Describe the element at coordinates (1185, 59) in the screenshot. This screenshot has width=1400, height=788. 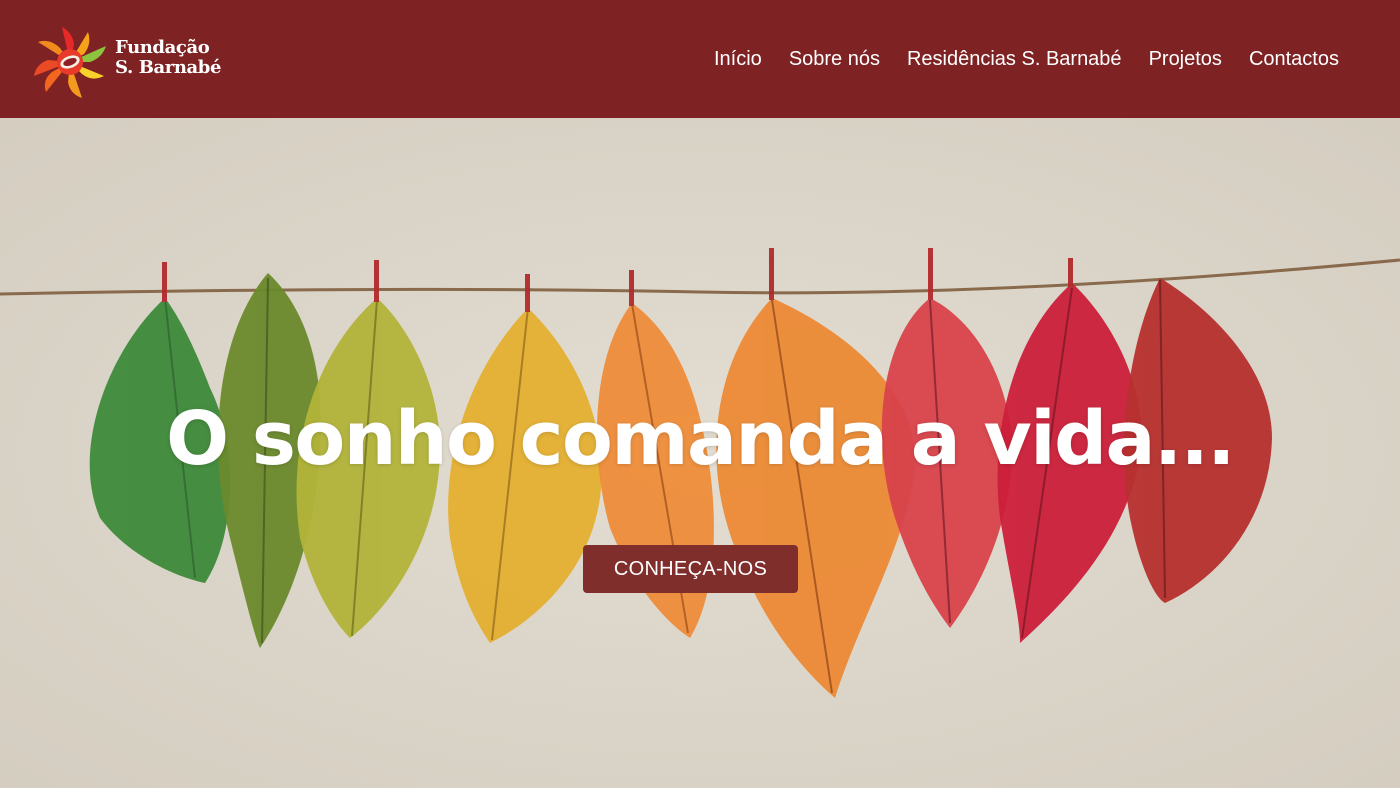
I see `nav-item-projetos: Projetos` at that location.